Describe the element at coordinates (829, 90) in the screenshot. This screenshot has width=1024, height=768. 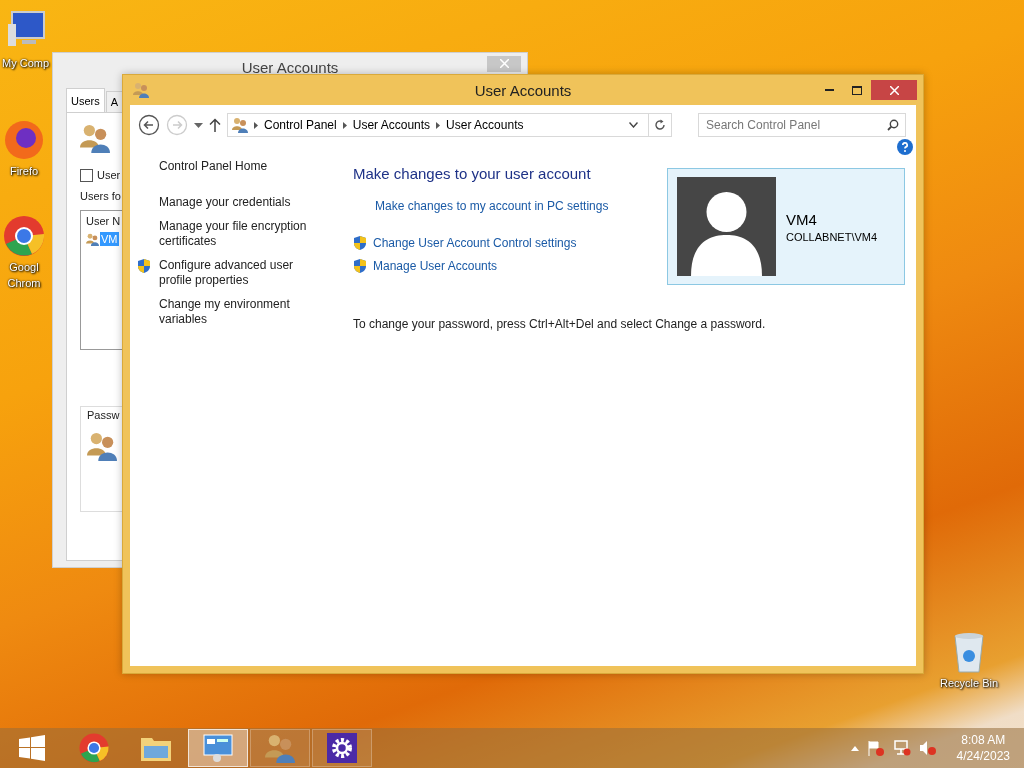
I see `minimize-icon` at that location.